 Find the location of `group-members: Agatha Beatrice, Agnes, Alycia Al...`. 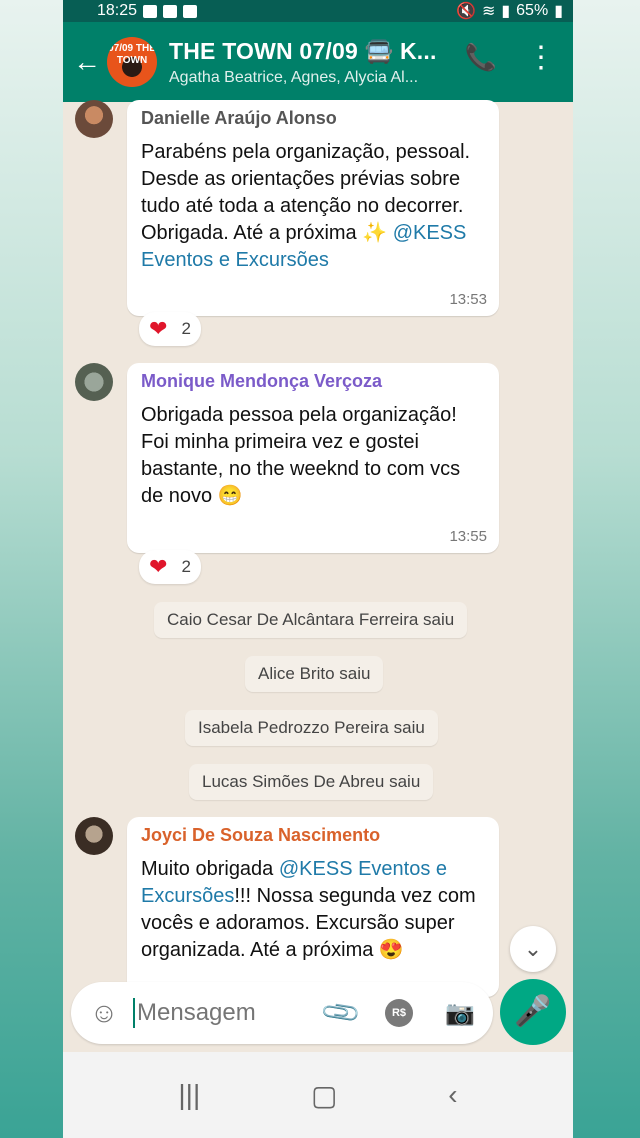

group-members: Agatha Beatrice, Agnes, Alycia Al... is located at coordinates (294, 77).